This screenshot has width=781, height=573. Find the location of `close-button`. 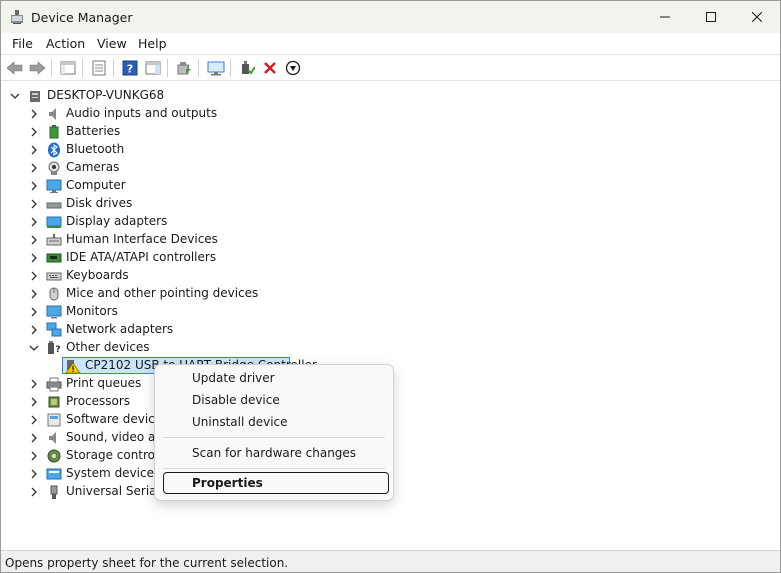

close-button is located at coordinates (757, 17).